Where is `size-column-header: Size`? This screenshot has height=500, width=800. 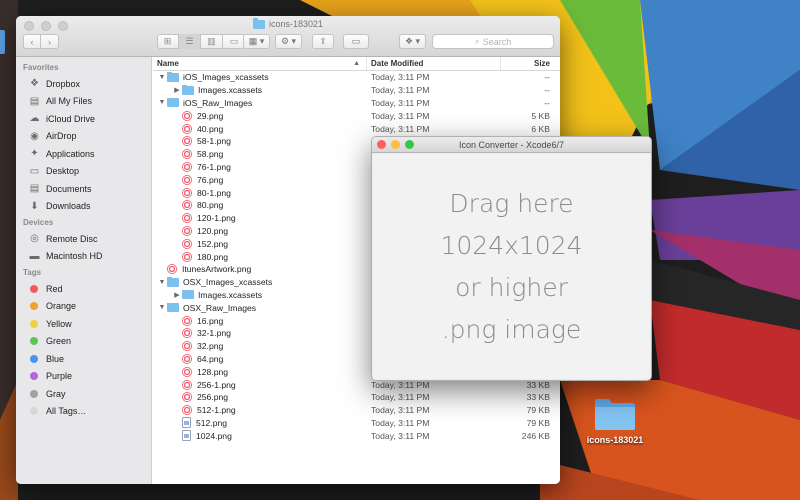
size-column-header: Size is located at coordinates (530, 63).